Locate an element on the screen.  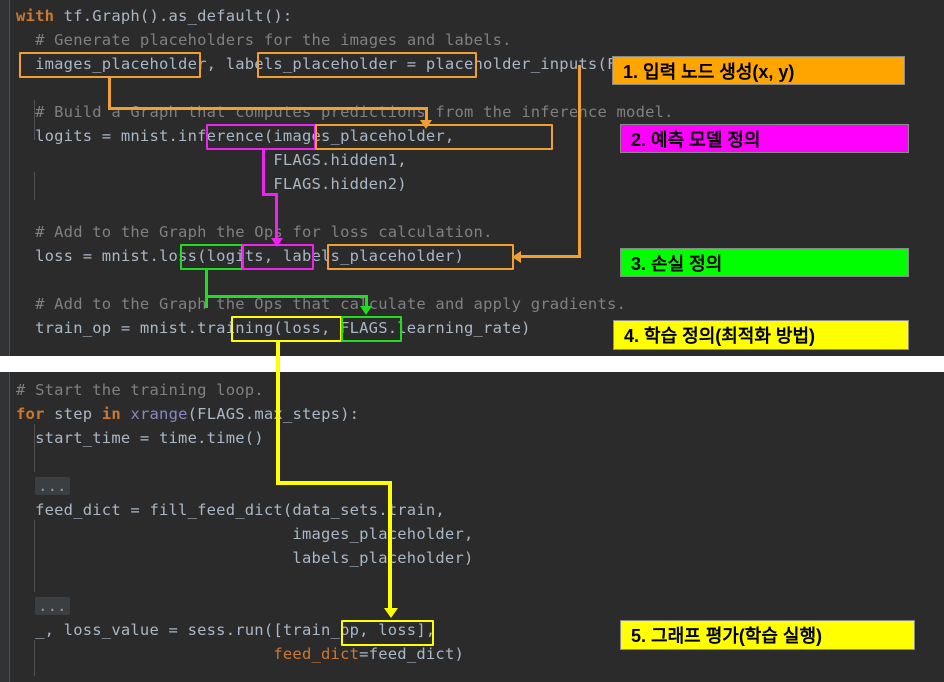
callout-1: 1. 입력 노드 생성(x, y) is located at coordinates (758, 70).